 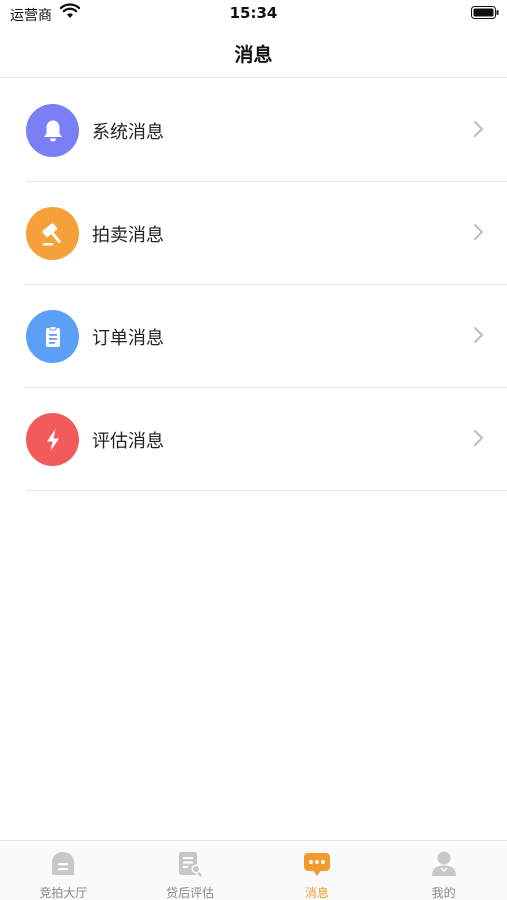 I want to click on bell-icon, so click(x=52, y=130).